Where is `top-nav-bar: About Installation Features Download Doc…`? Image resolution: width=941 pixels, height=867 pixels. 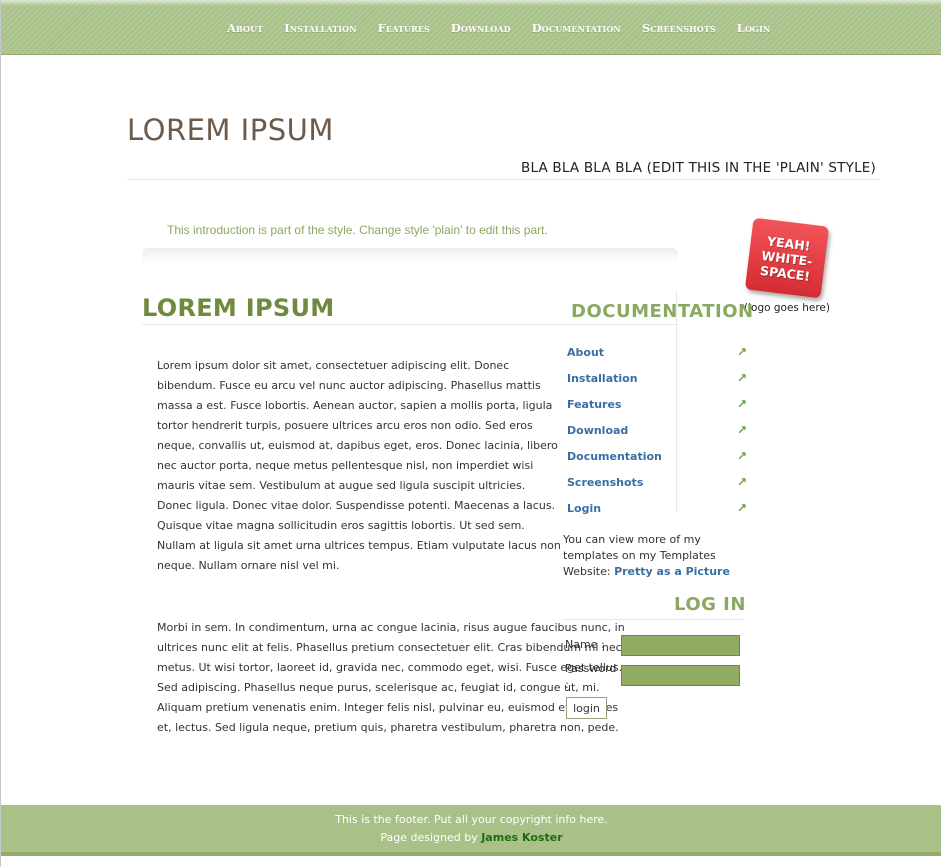
top-nav-bar: About Installation Features Download Doc… is located at coordinates (471, 27).